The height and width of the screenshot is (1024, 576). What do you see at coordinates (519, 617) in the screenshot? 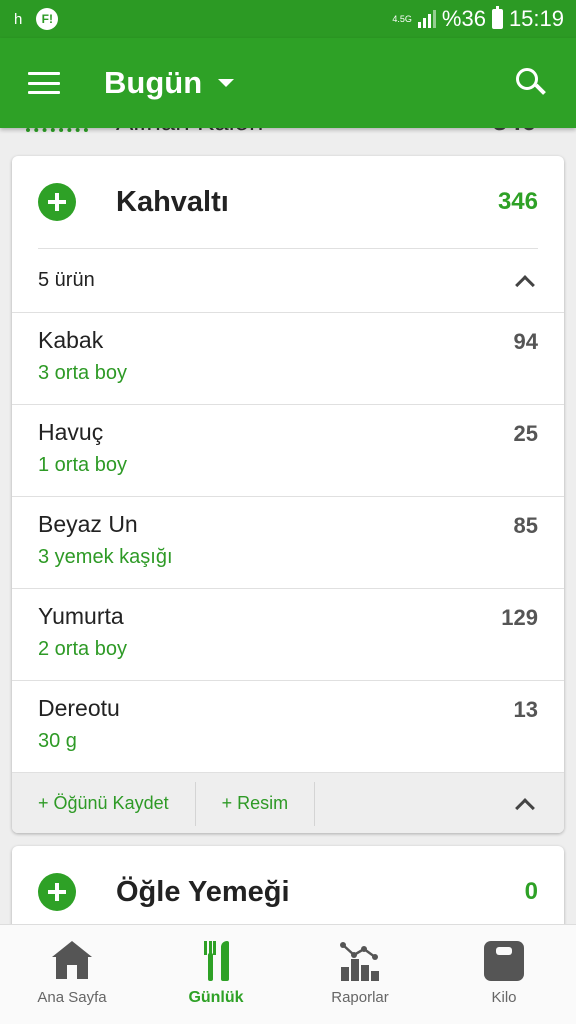
I see `food-calories: 129` at bounding box center [519, 617].